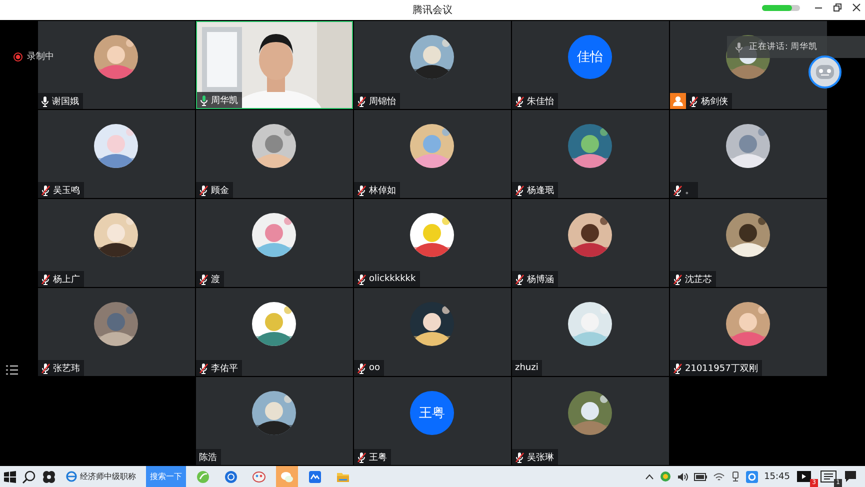  I want to click on message-icon, so click(828, 476).